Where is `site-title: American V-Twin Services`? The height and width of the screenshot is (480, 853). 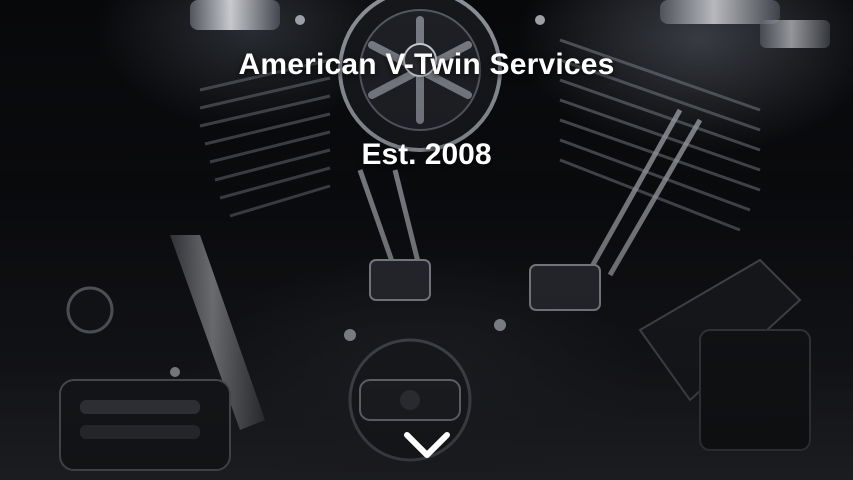
site-title: American V-Twin Services is located at coordinates (426, 64).